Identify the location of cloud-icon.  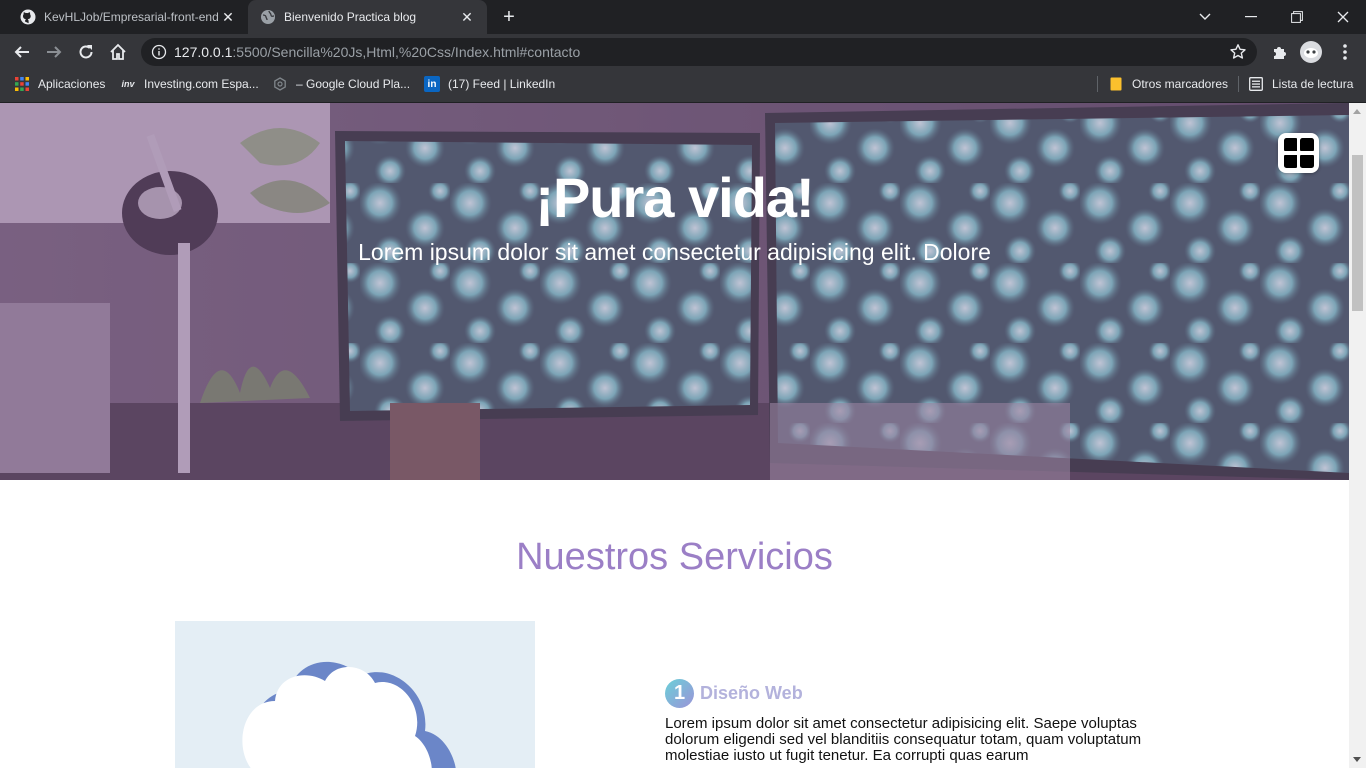
(349, 714).